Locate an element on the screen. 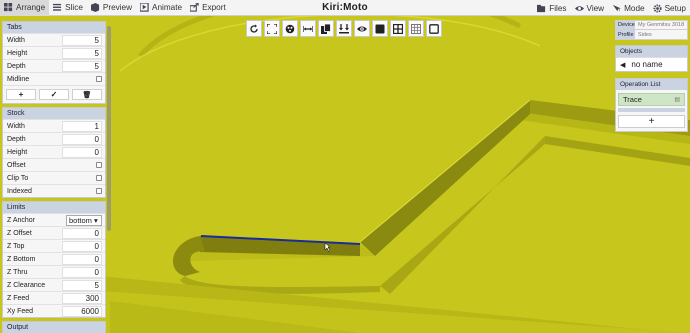 The image size is (690, 333). tab-preview: Preview is located at coordinates (111, 8).